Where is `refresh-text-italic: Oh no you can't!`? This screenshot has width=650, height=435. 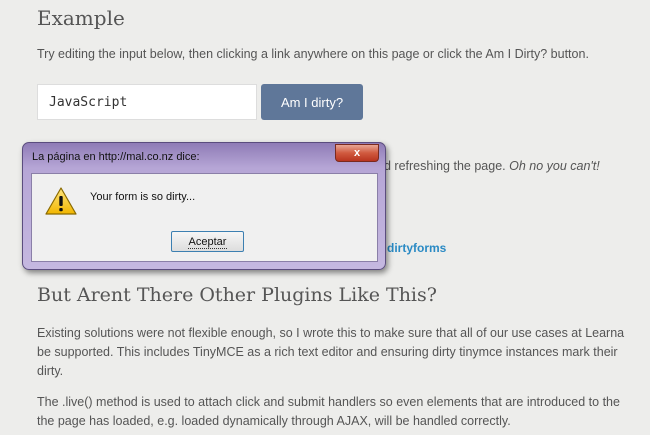 refresh-text-italic: Oh no you can't! is located at coordinates (554, 166).